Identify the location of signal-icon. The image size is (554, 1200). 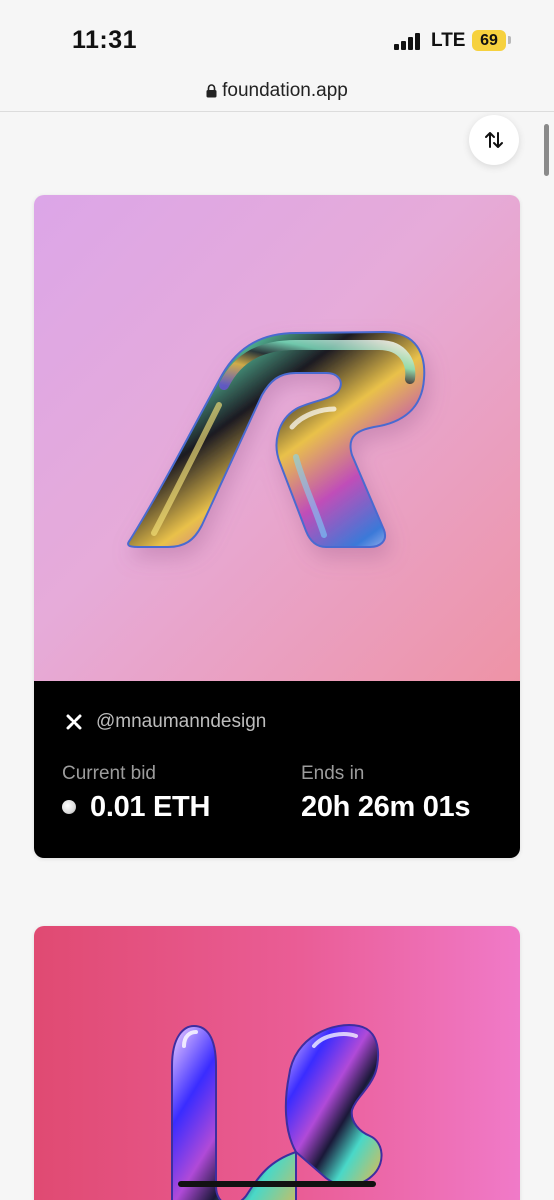
(408, 41).